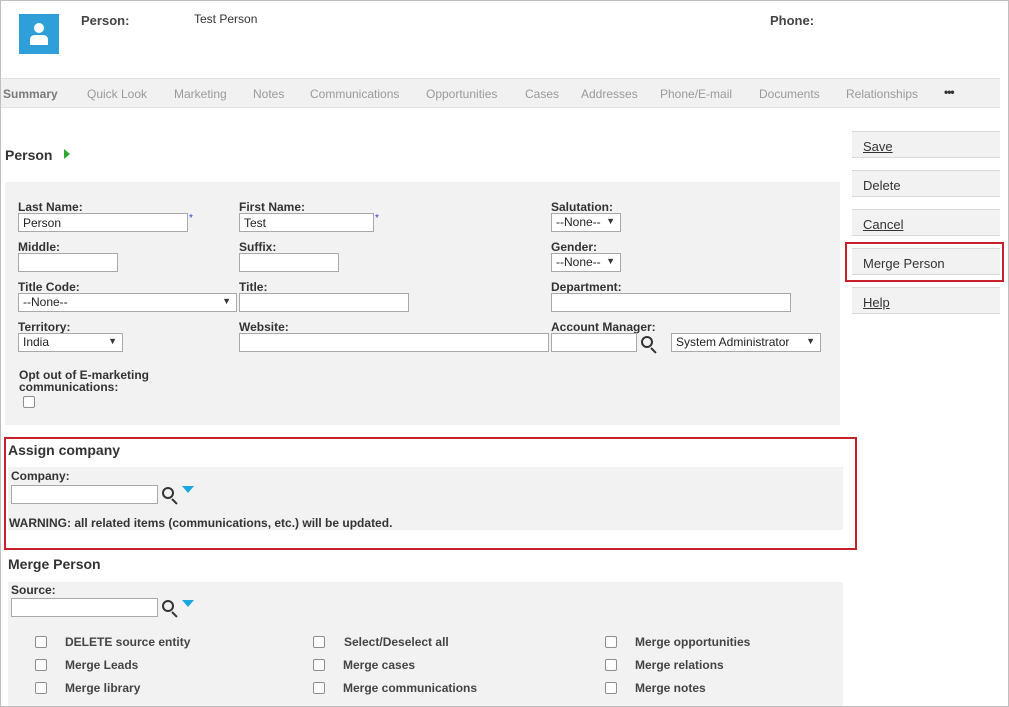  What do you see at coordinates (127, 302) in the screenshot?
I see `title-code-select: --None-- ▼` at bounding box center [127, 302].